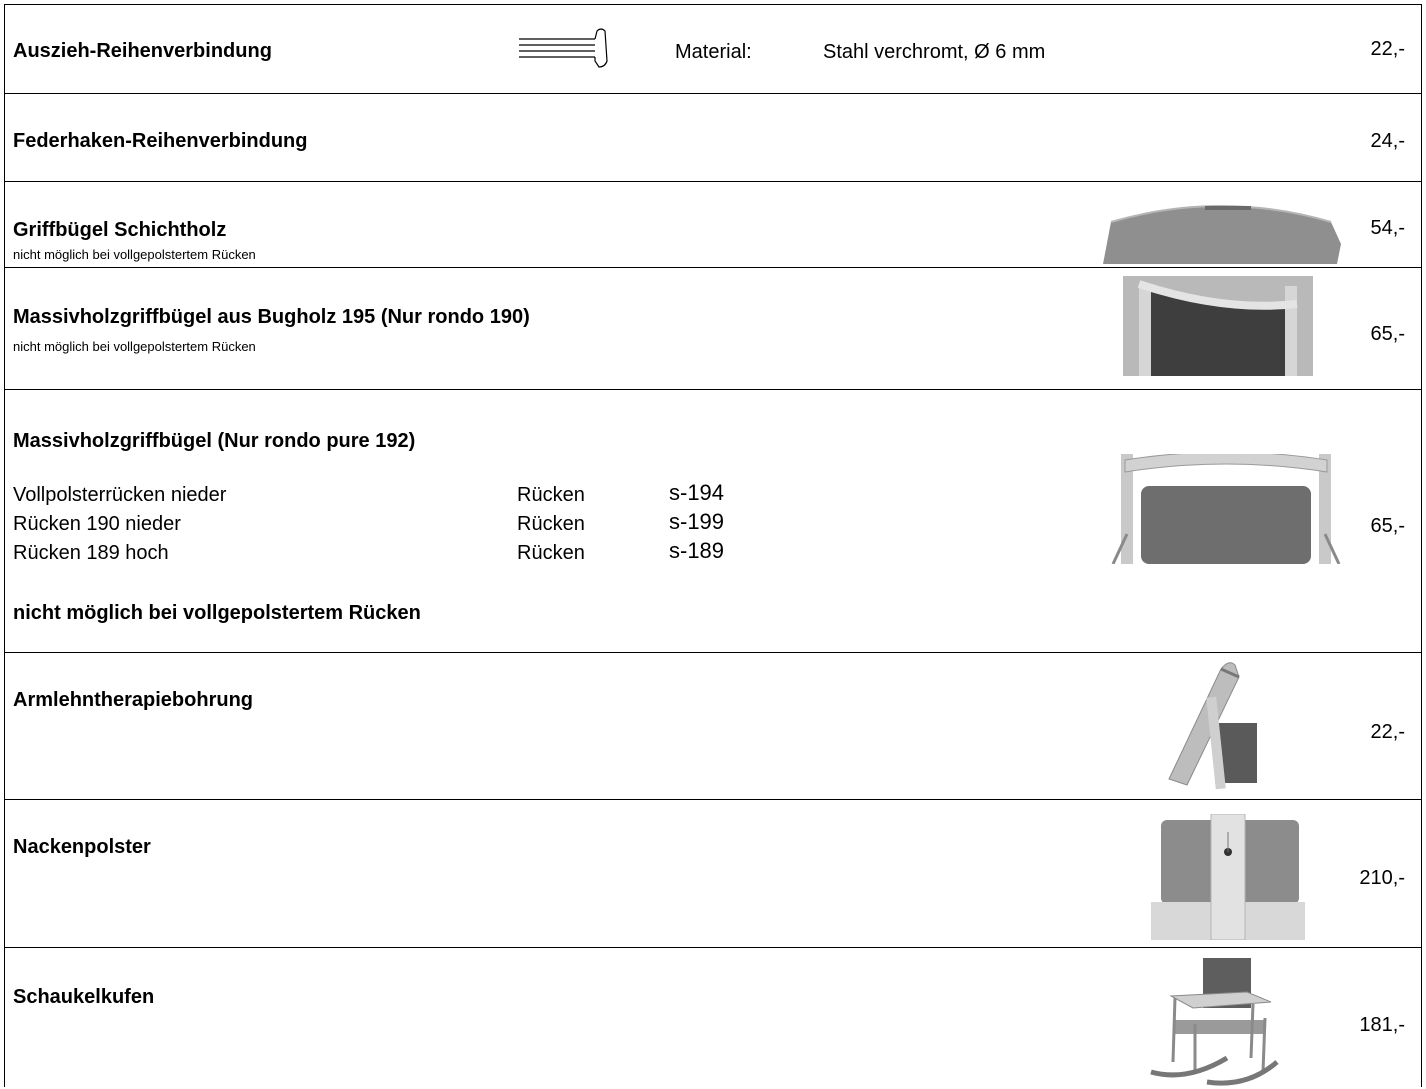 The height and width of the screenshot is (1089, 1426). I want to click on item-code: s-194, so click(697, 492).